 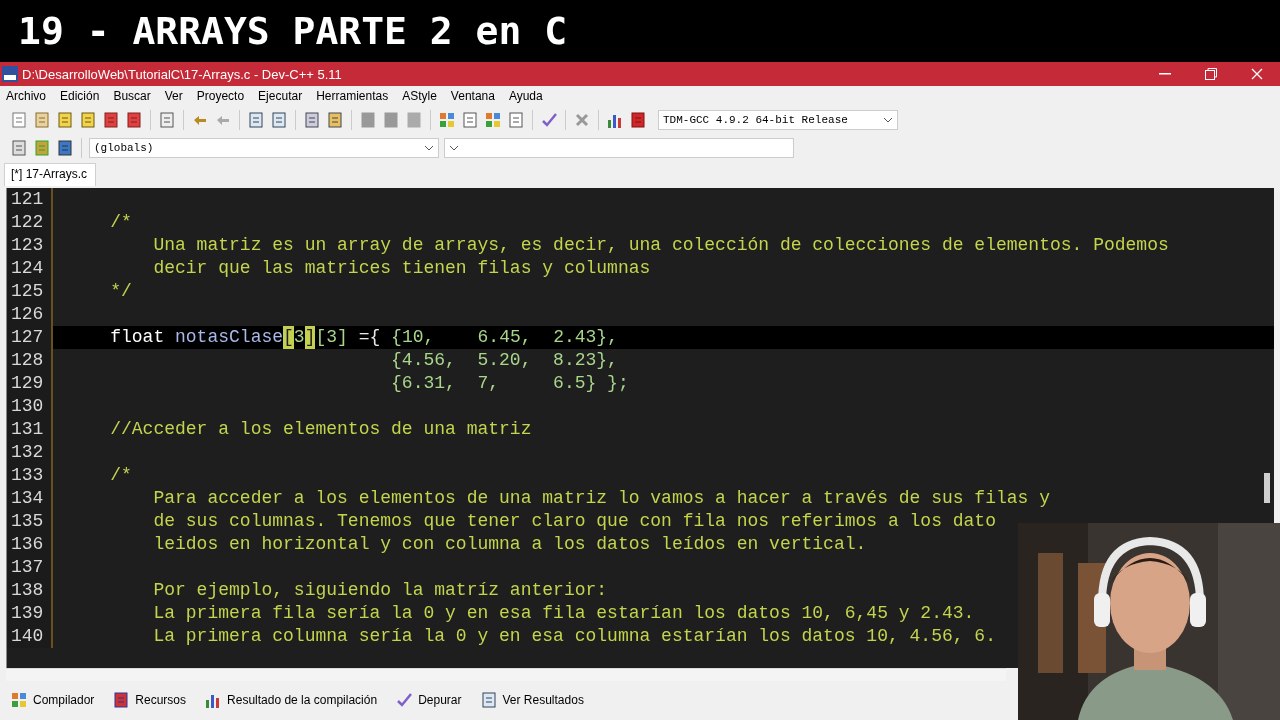 What do you see at coordinates (1165, 74) in the screenshot?
I see `minimize-icon` at bounding box center [1165, 74].